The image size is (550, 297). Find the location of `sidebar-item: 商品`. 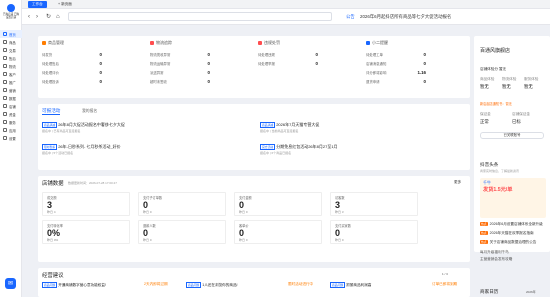

sidebar-item: 商品 is located at coordinates (11, 42).